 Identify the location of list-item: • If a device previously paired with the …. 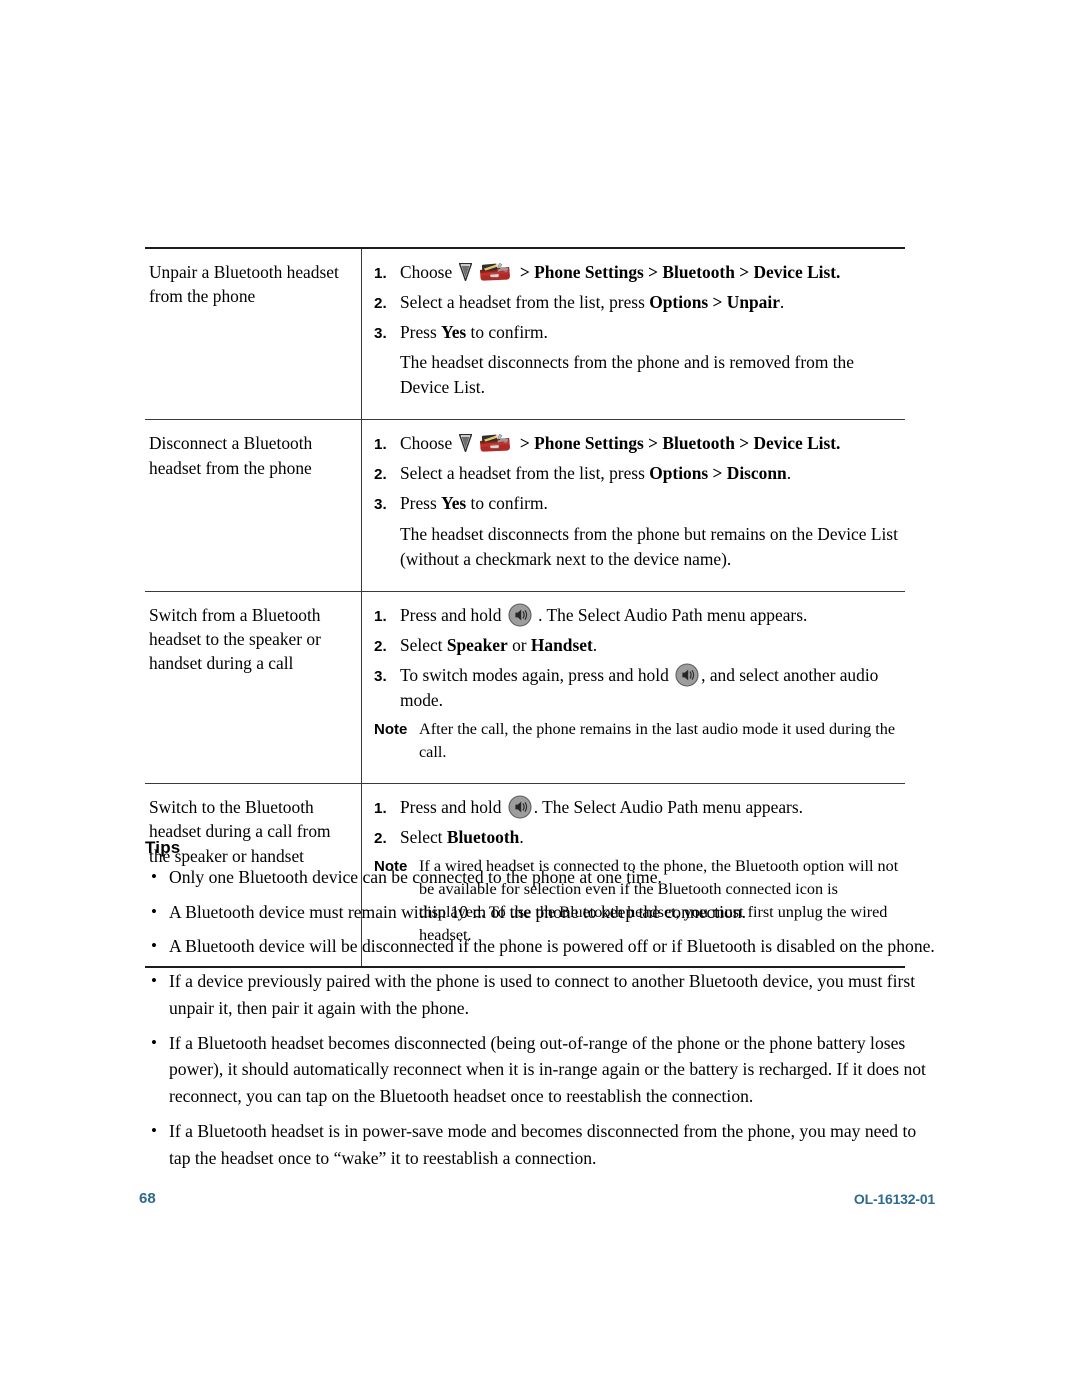
(540, 994).